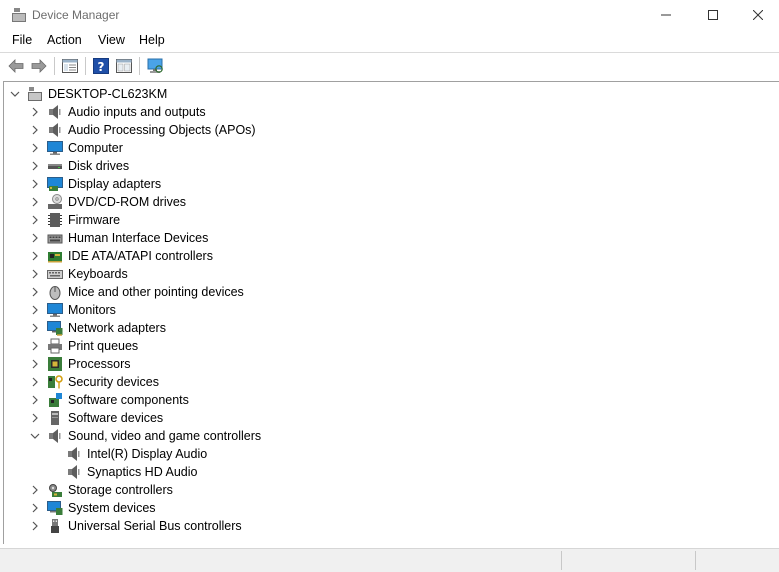 The height and width of the screenshot is (572, 779). What do you see at coordinates (389, 15) in the screenshot?
I see `title-bar: Device Manager` at bounding box center [389, 15].